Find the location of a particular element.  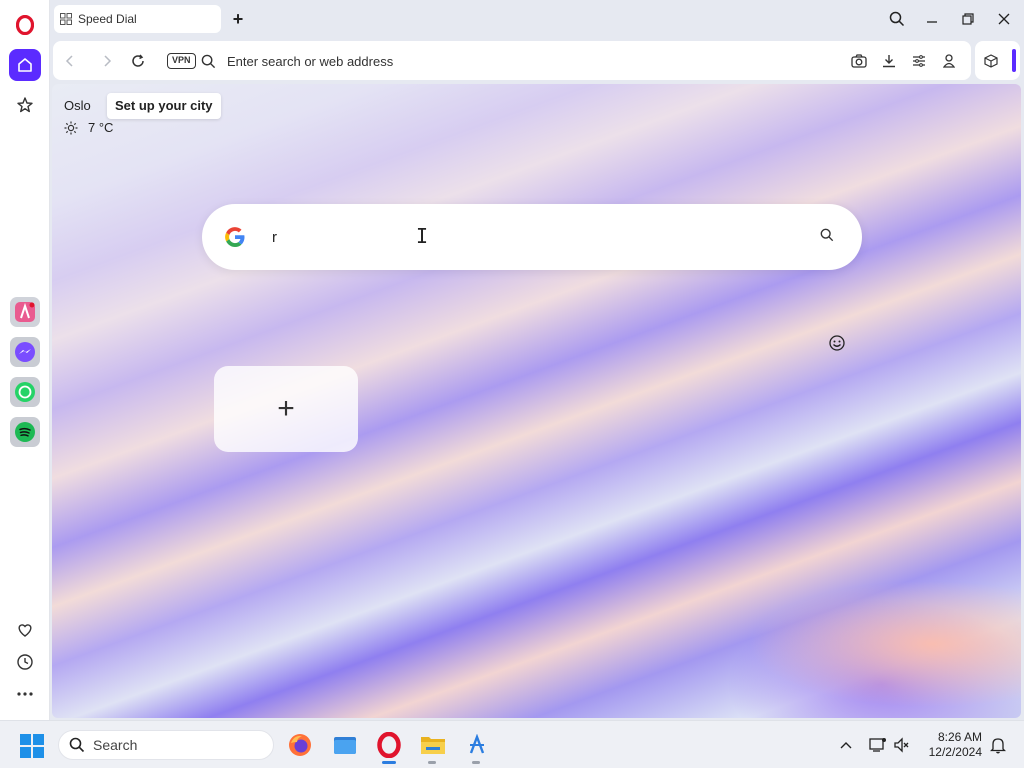

folder-icon is located at coordinates (345, 745).